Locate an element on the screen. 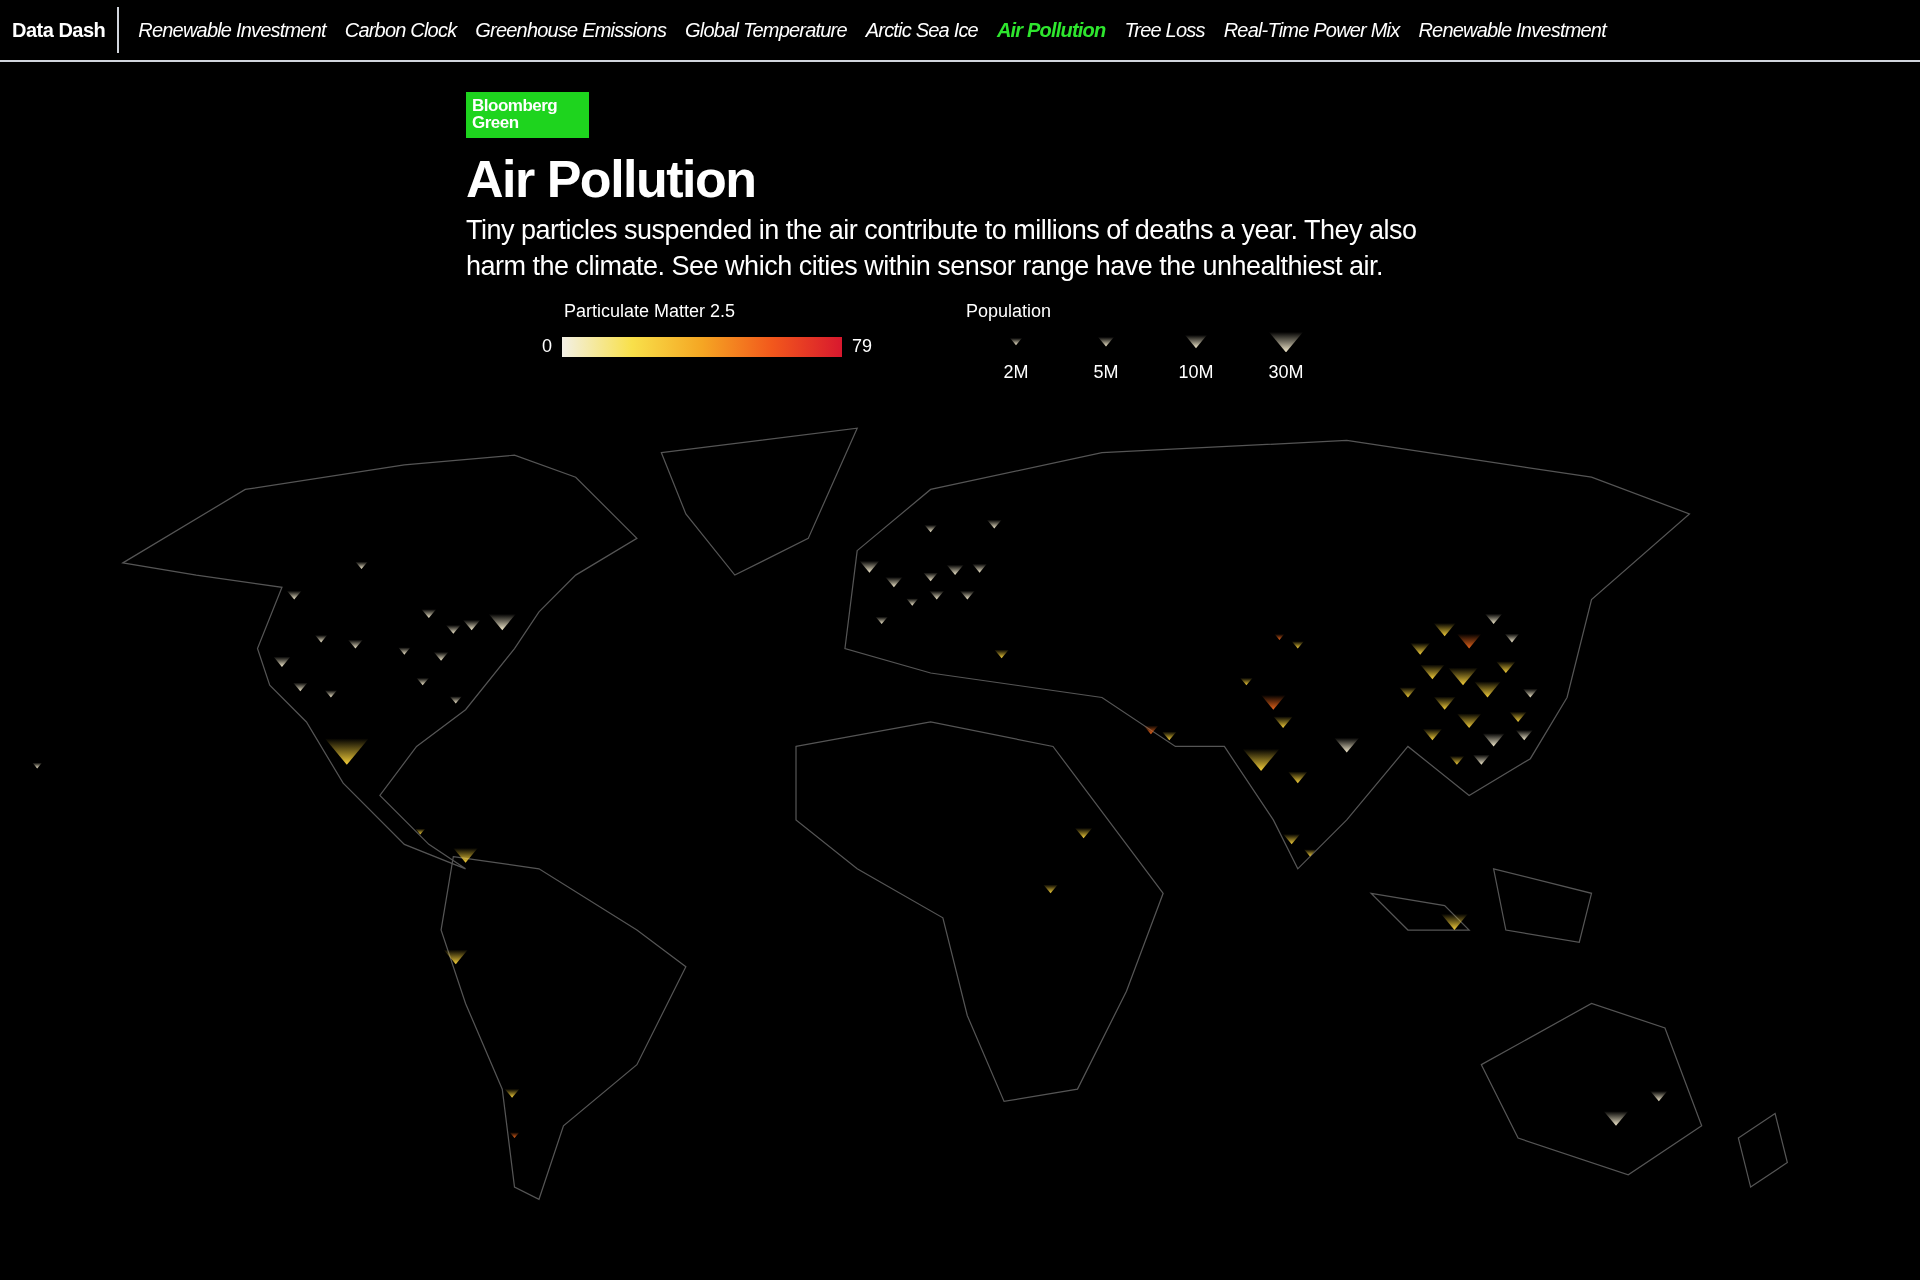 This screenshot has width=1920, height=1280. page-description: Tiny particles suspended in the air contribute to millions of deaths a year. They also harm the climate. See which cities within sensor range have the unhealthiest air. is located at coordinates (942, 248).